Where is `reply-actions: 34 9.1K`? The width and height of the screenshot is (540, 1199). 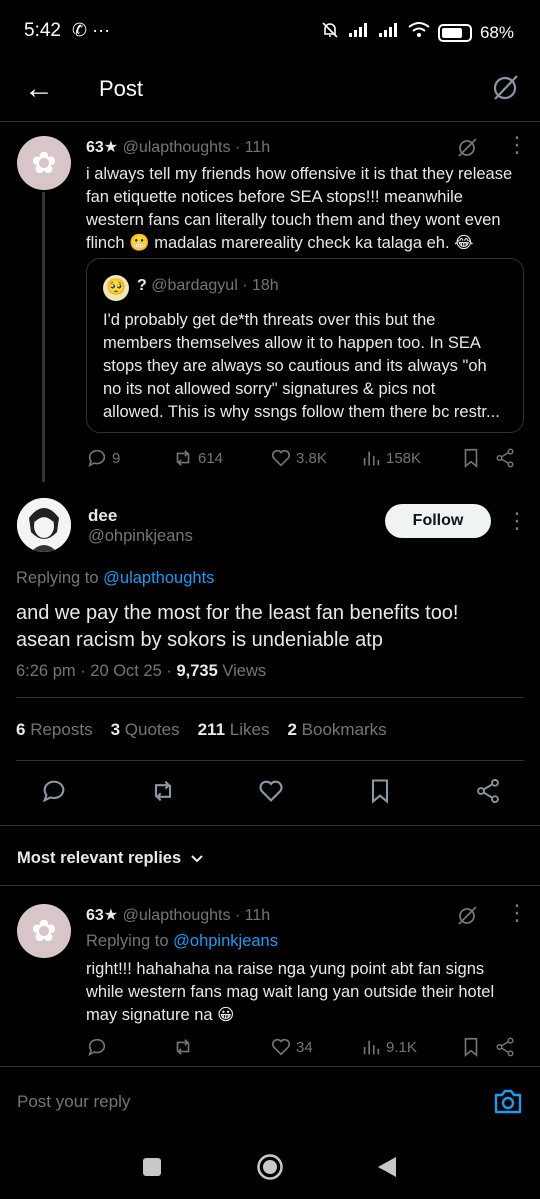
reply-actions: 34 9.1K is located at coordinates (301, 1047).